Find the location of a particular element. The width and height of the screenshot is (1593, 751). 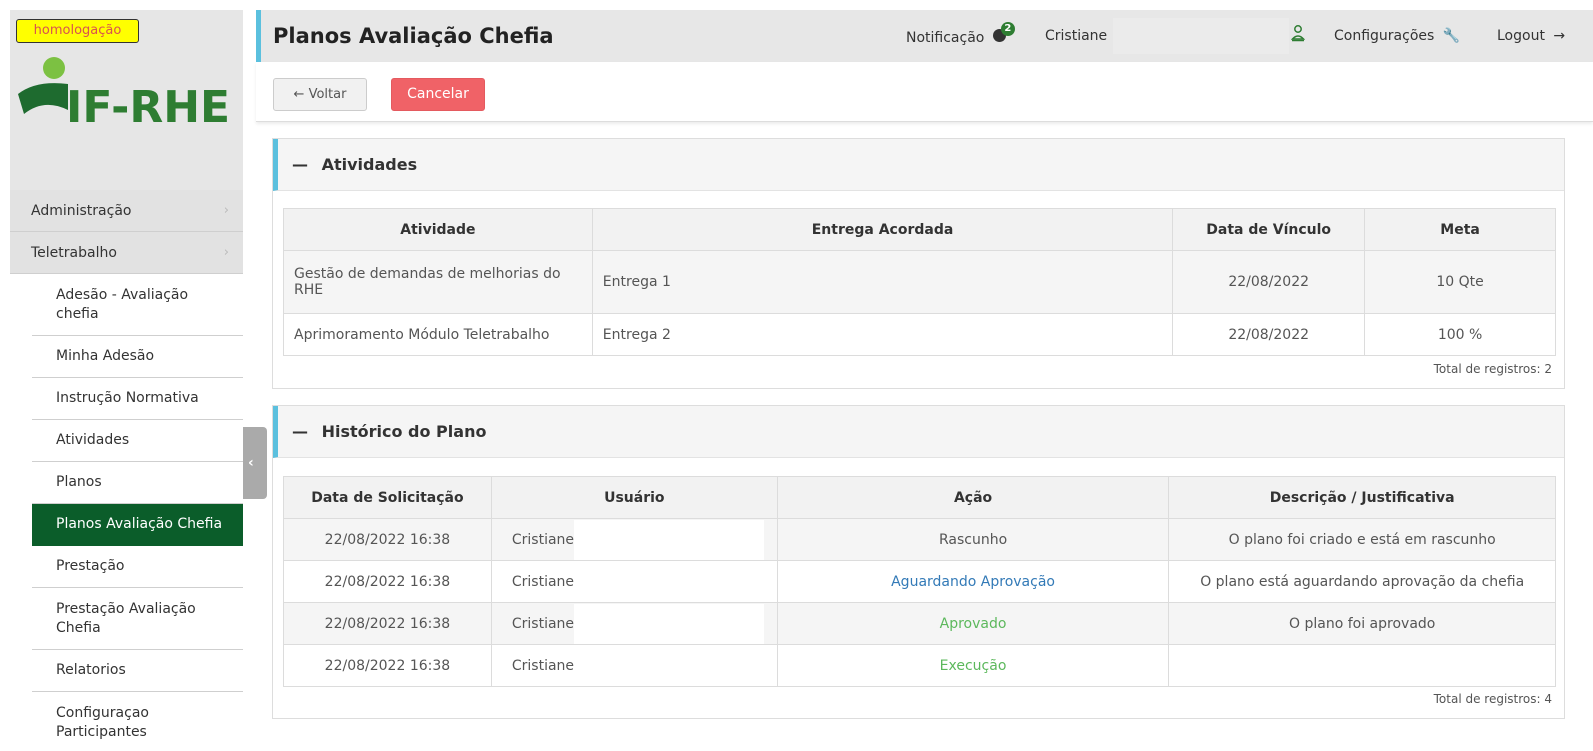

sidebar-item-label: Relatorios is located at coordinates (91, 670).